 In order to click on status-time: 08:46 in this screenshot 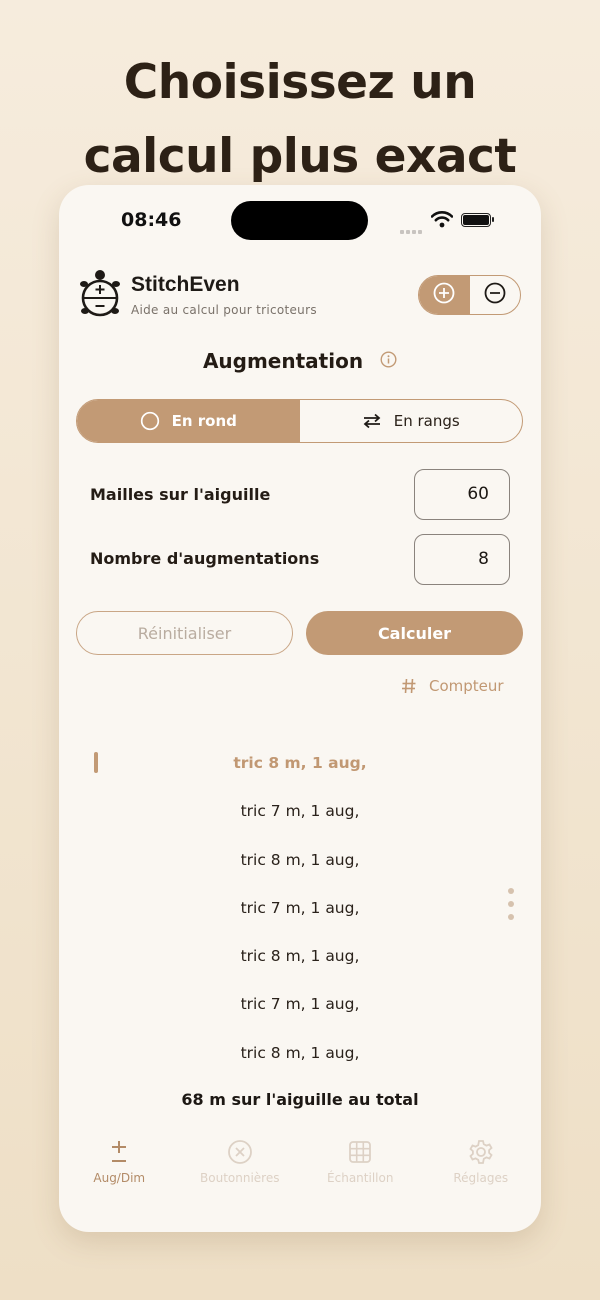, I will do `click(151, 220)`.